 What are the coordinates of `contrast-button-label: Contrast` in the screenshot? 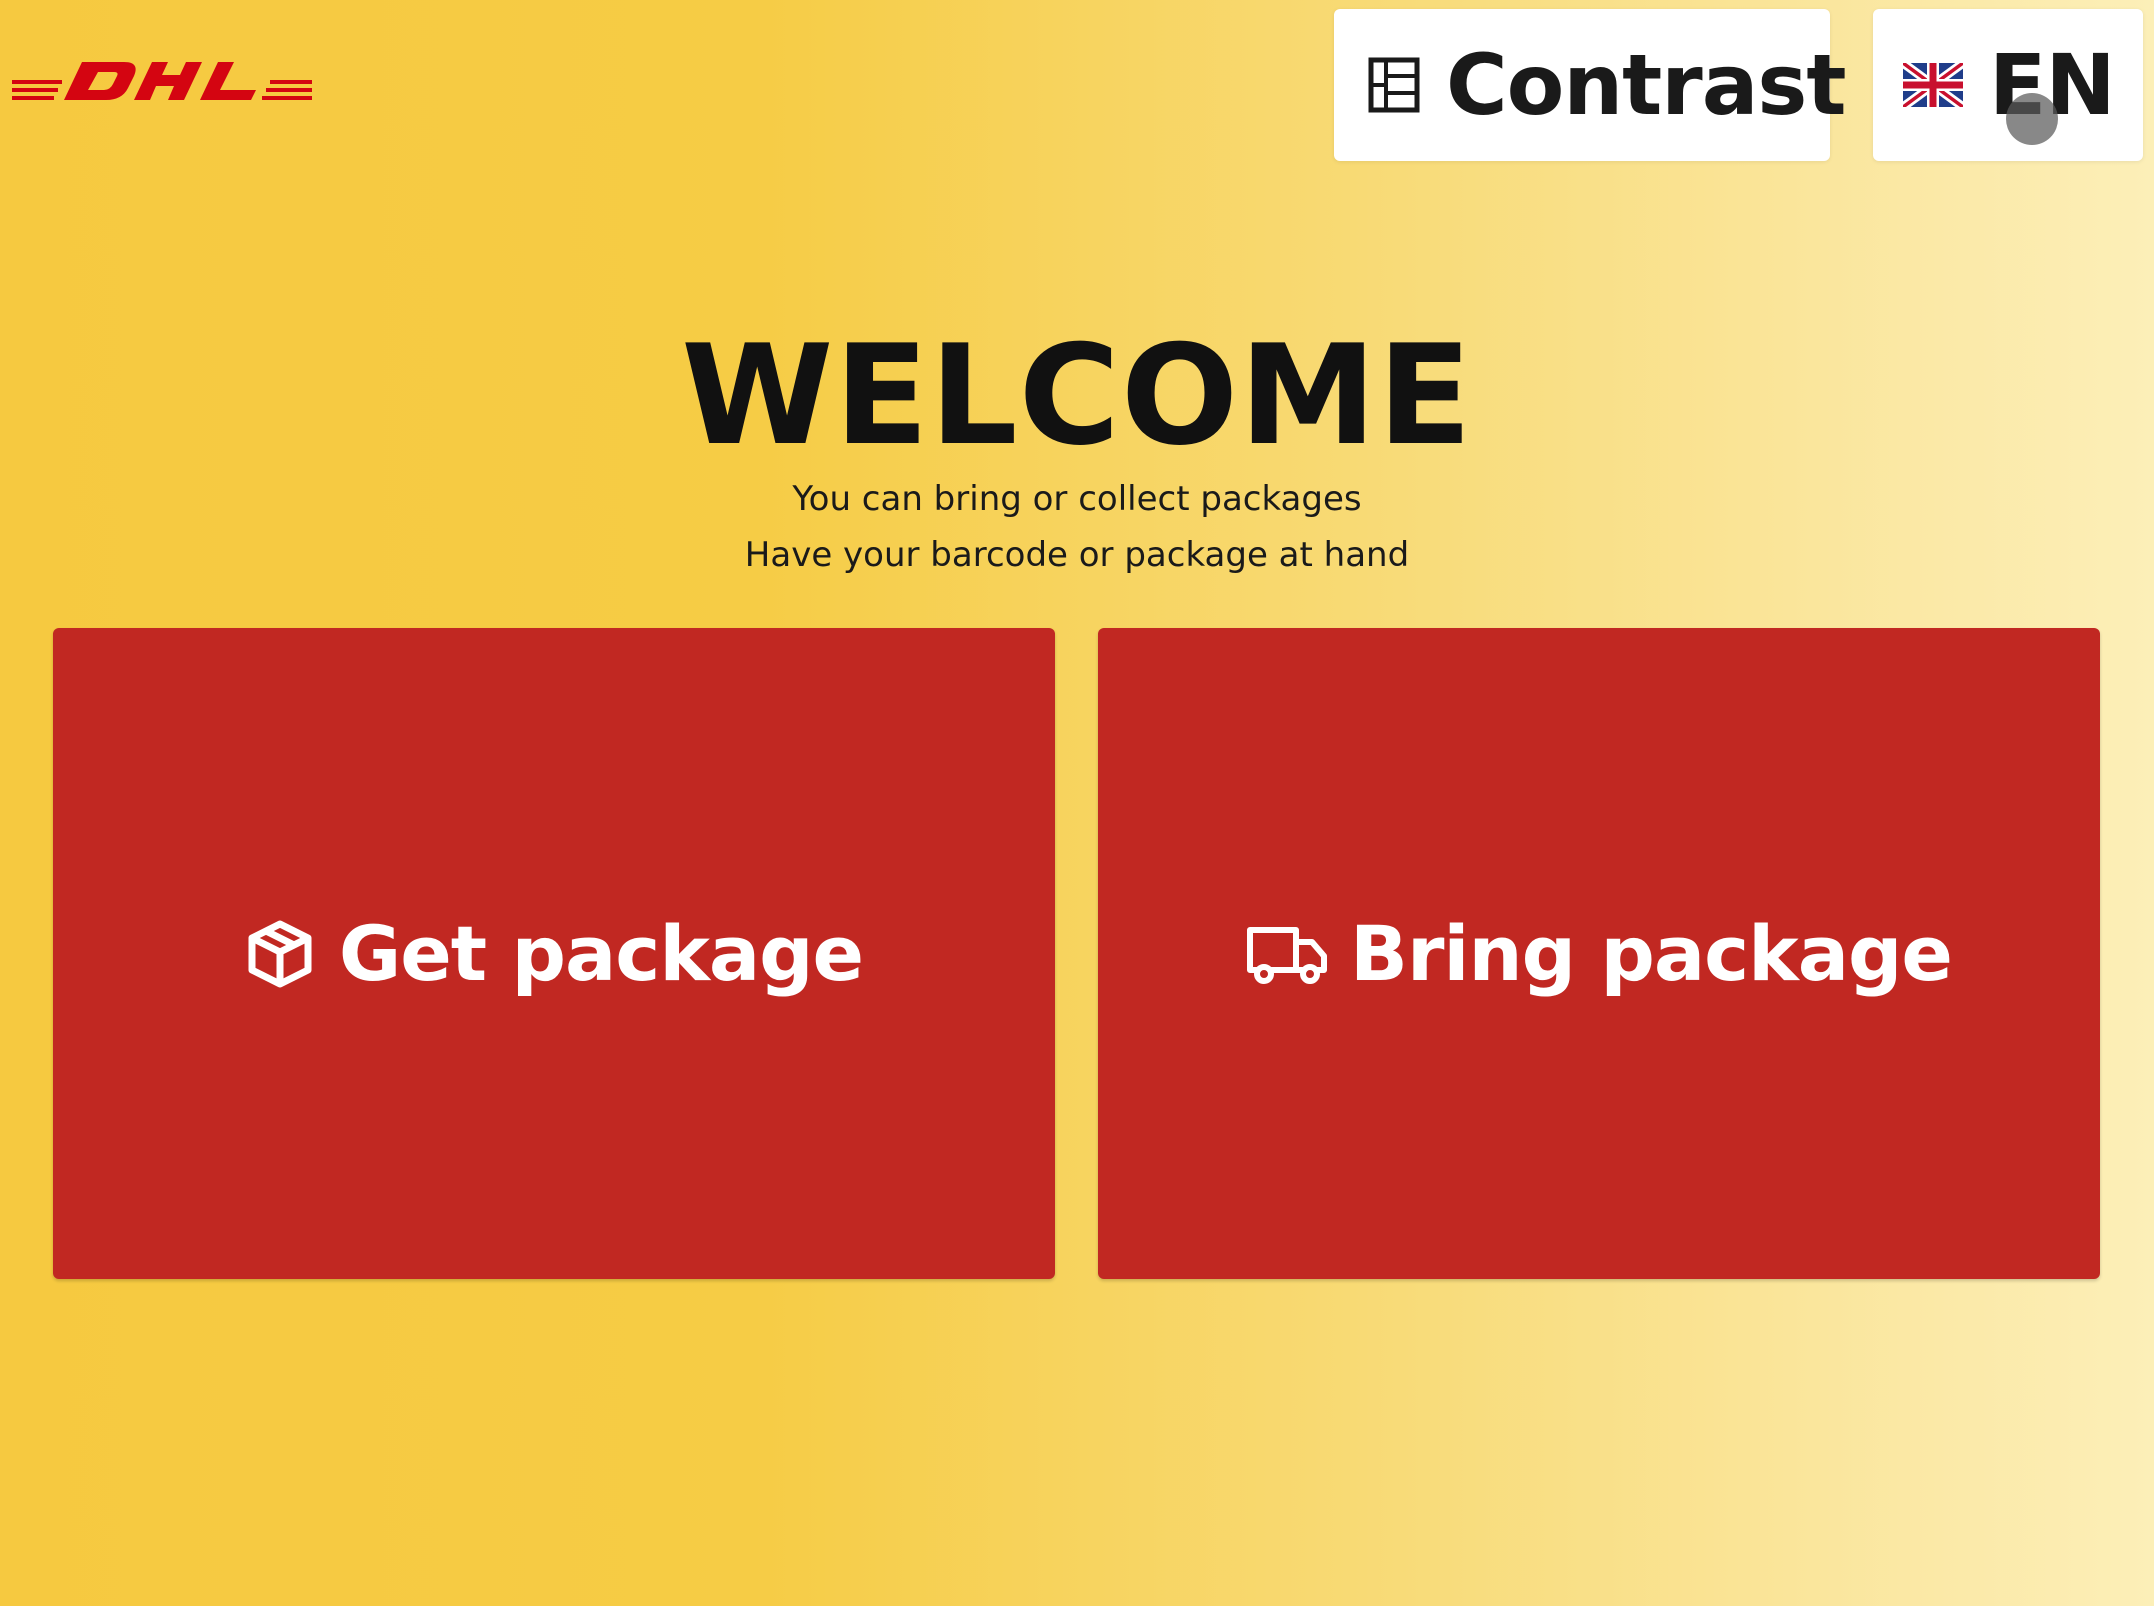 It's located at (1646, 85).